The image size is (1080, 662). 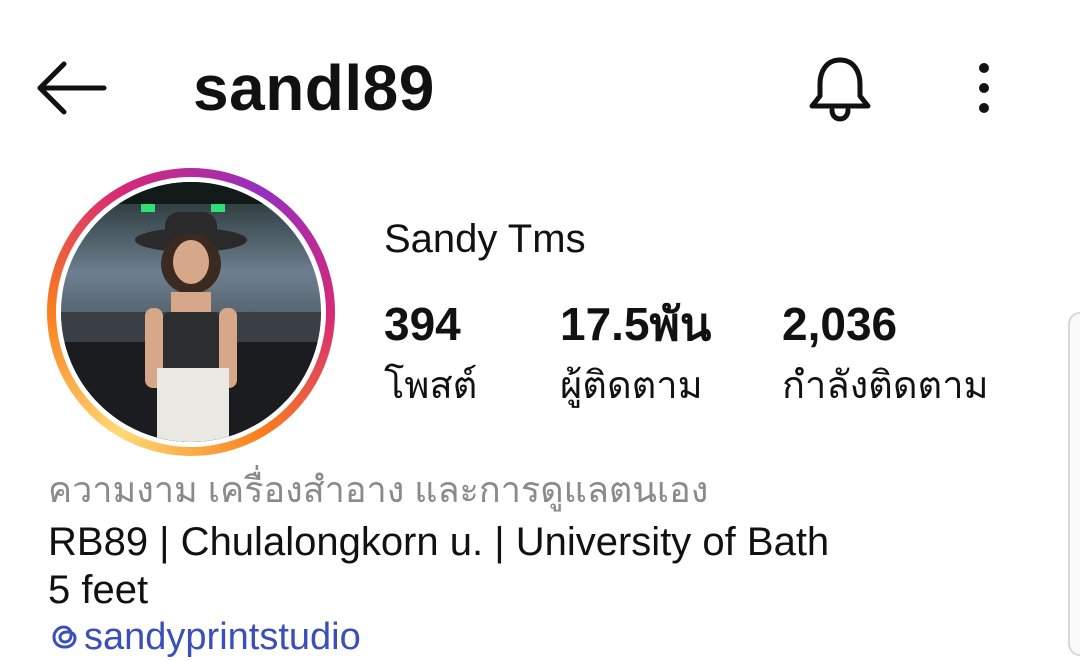 I want to click on more-options-button, so click(x=984, y=88).